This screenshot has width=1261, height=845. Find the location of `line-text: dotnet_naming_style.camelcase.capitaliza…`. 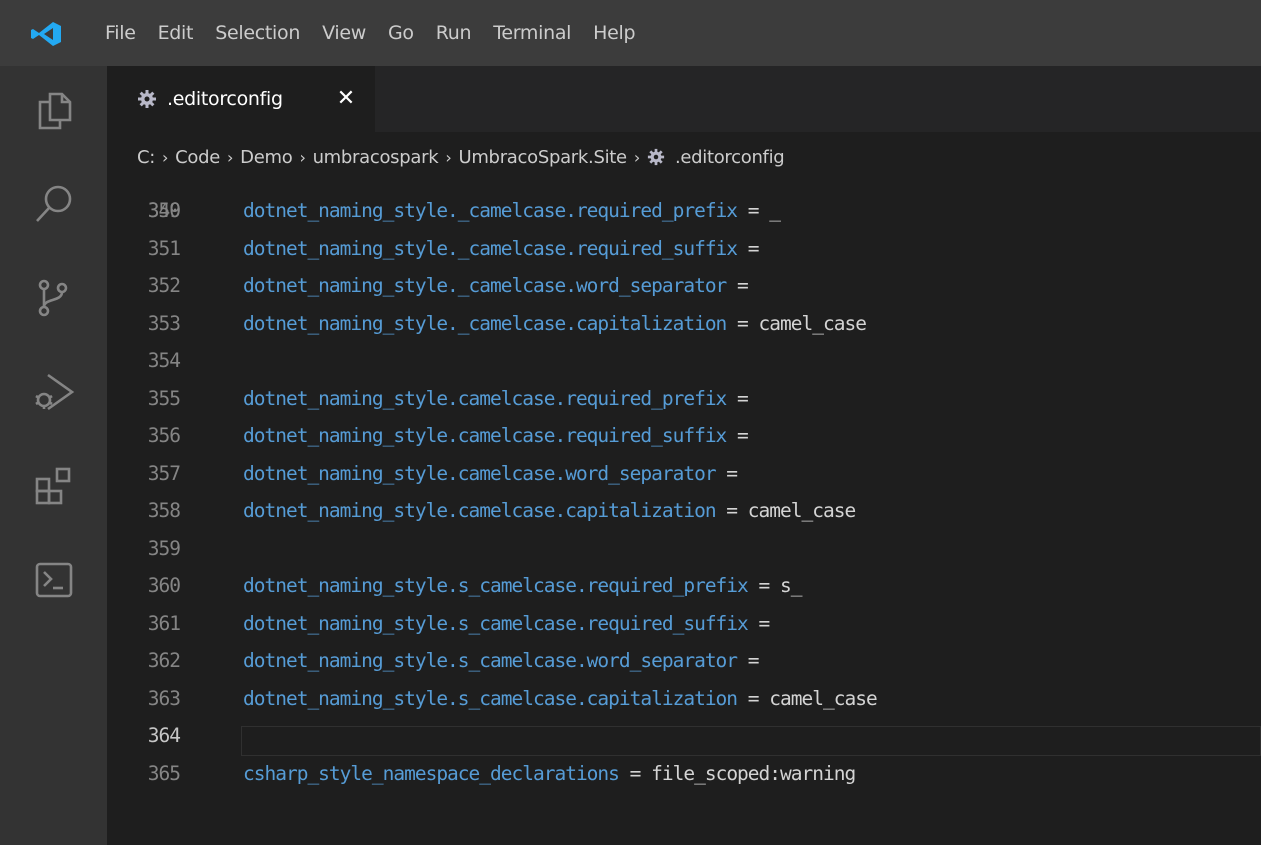

line-text: dotnet_naming_style.camelcase.capitaliza… is located at coordinates (549, 511).